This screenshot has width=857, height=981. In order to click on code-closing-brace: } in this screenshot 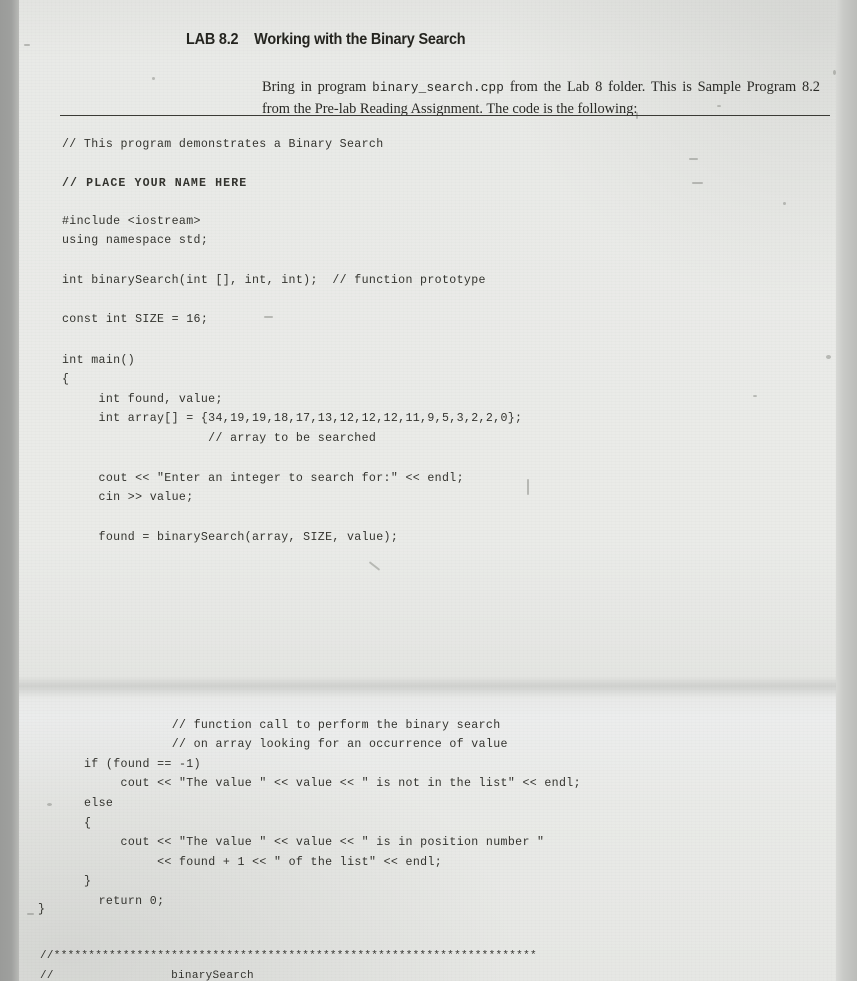, I will do `click(42, 909)`.